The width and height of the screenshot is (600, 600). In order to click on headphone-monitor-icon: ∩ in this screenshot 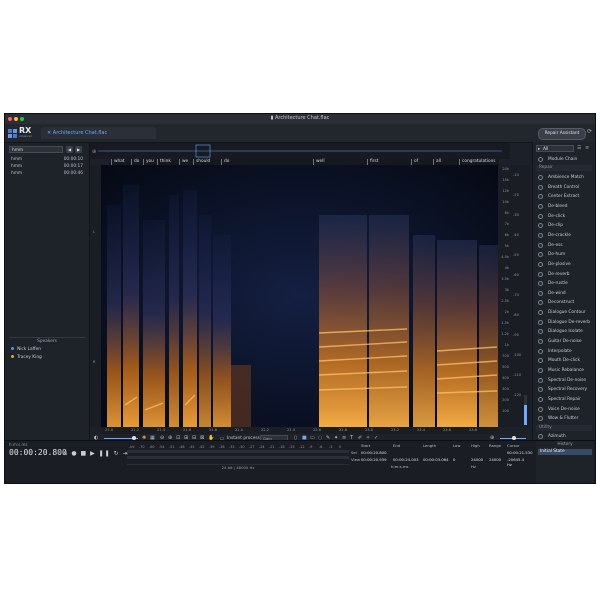, I will do `click(65, 453)`.